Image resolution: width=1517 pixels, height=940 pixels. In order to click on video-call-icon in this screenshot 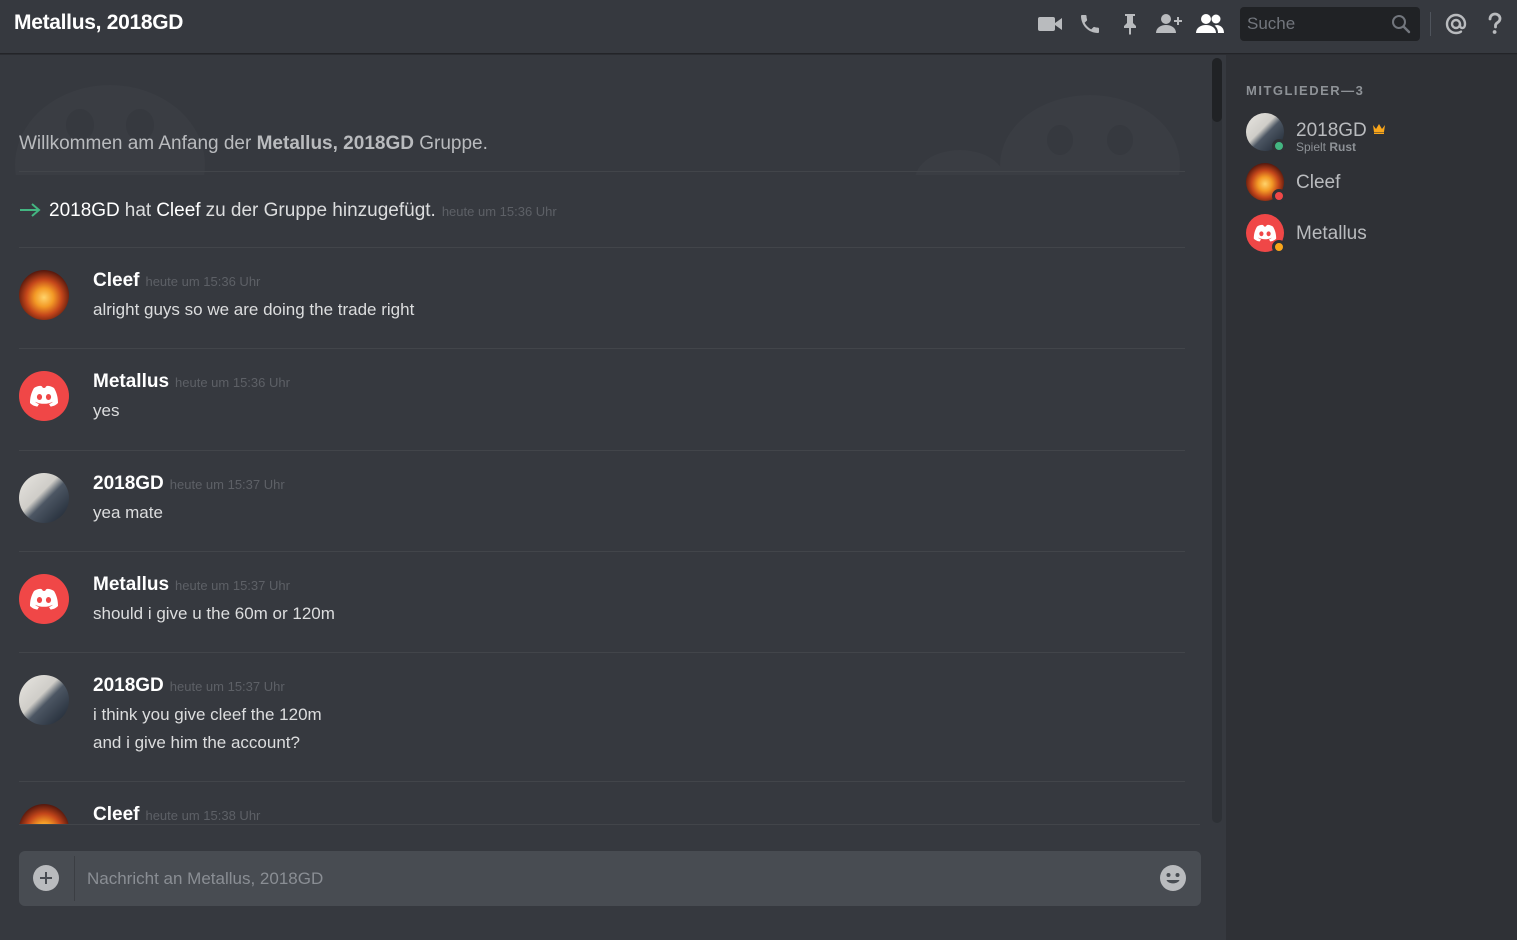, I will do `click(1050, 24)`.